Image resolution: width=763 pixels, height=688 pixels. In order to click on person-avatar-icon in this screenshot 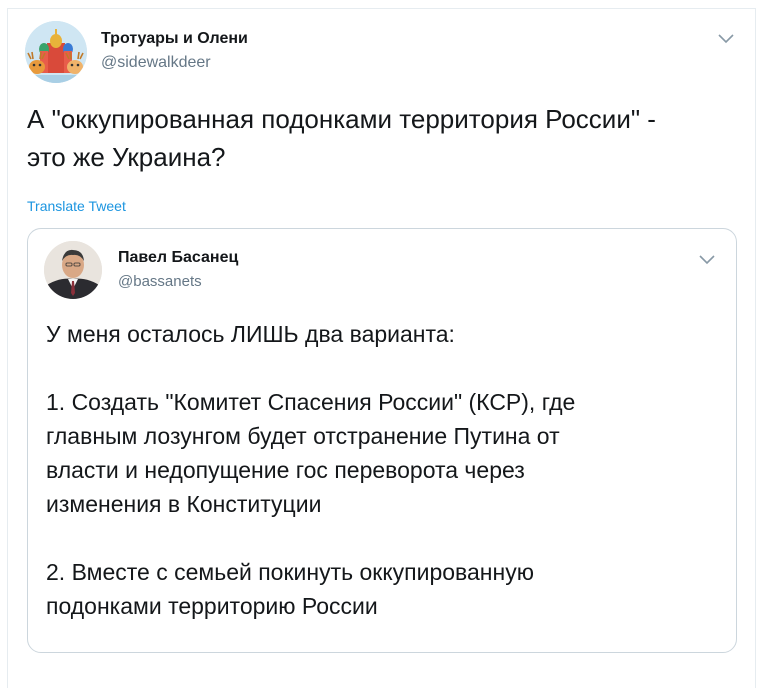, I will do `click(73, 270)`.